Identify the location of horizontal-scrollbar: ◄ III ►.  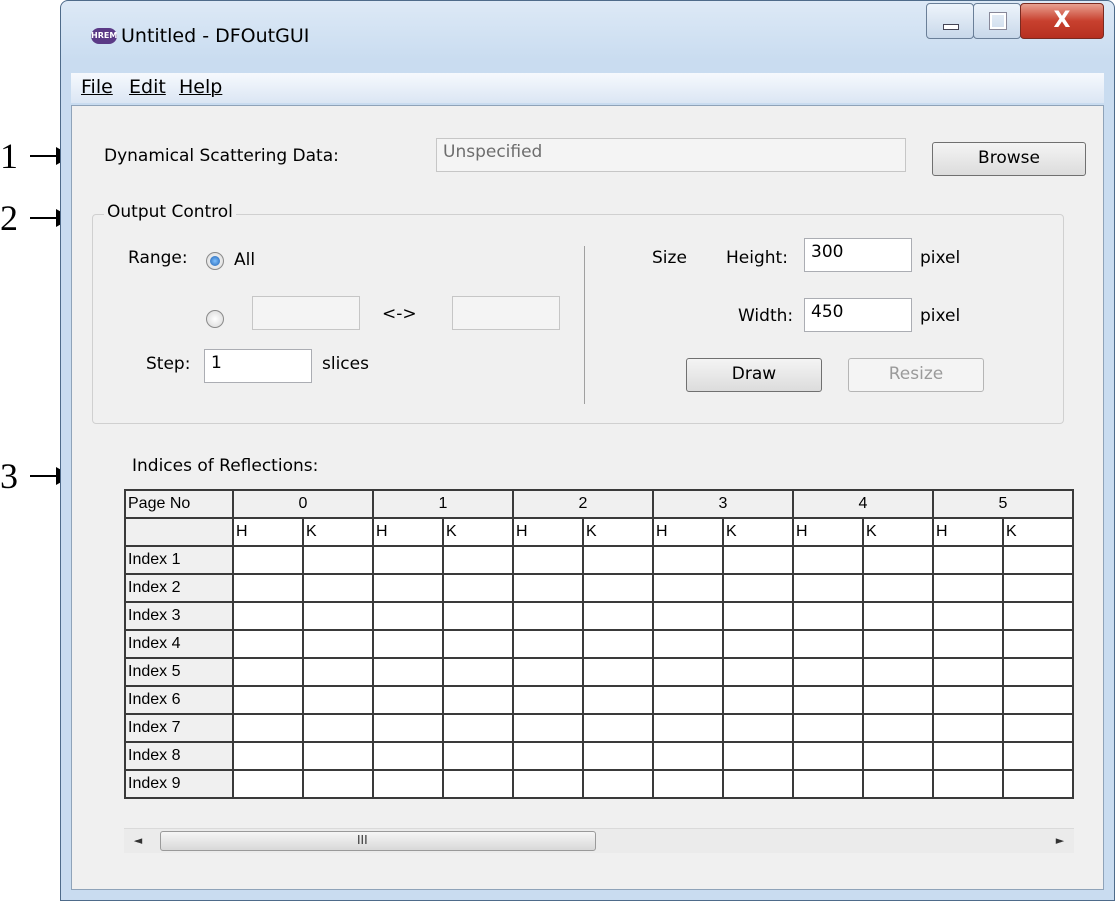
(599, 840).